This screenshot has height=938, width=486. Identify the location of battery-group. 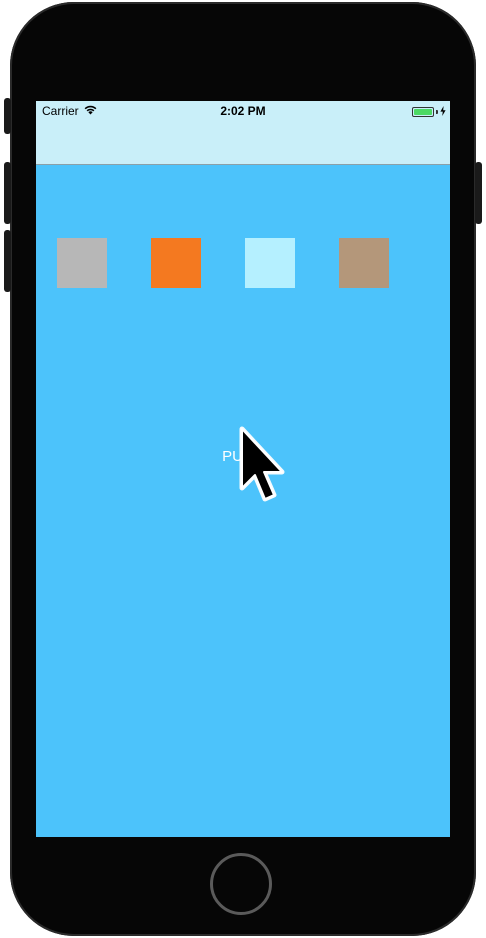
(429, 112).